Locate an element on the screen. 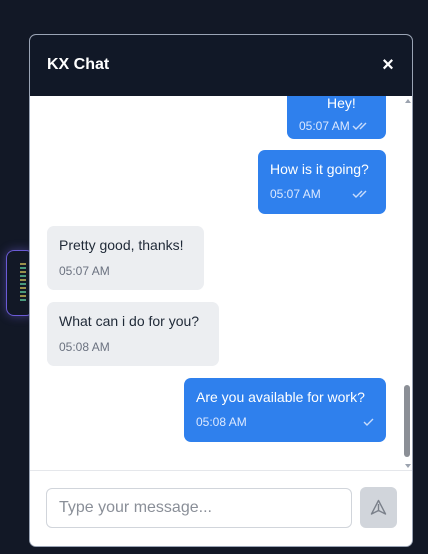  chat-header: KX Chat × is located at coordinates (221, 65).